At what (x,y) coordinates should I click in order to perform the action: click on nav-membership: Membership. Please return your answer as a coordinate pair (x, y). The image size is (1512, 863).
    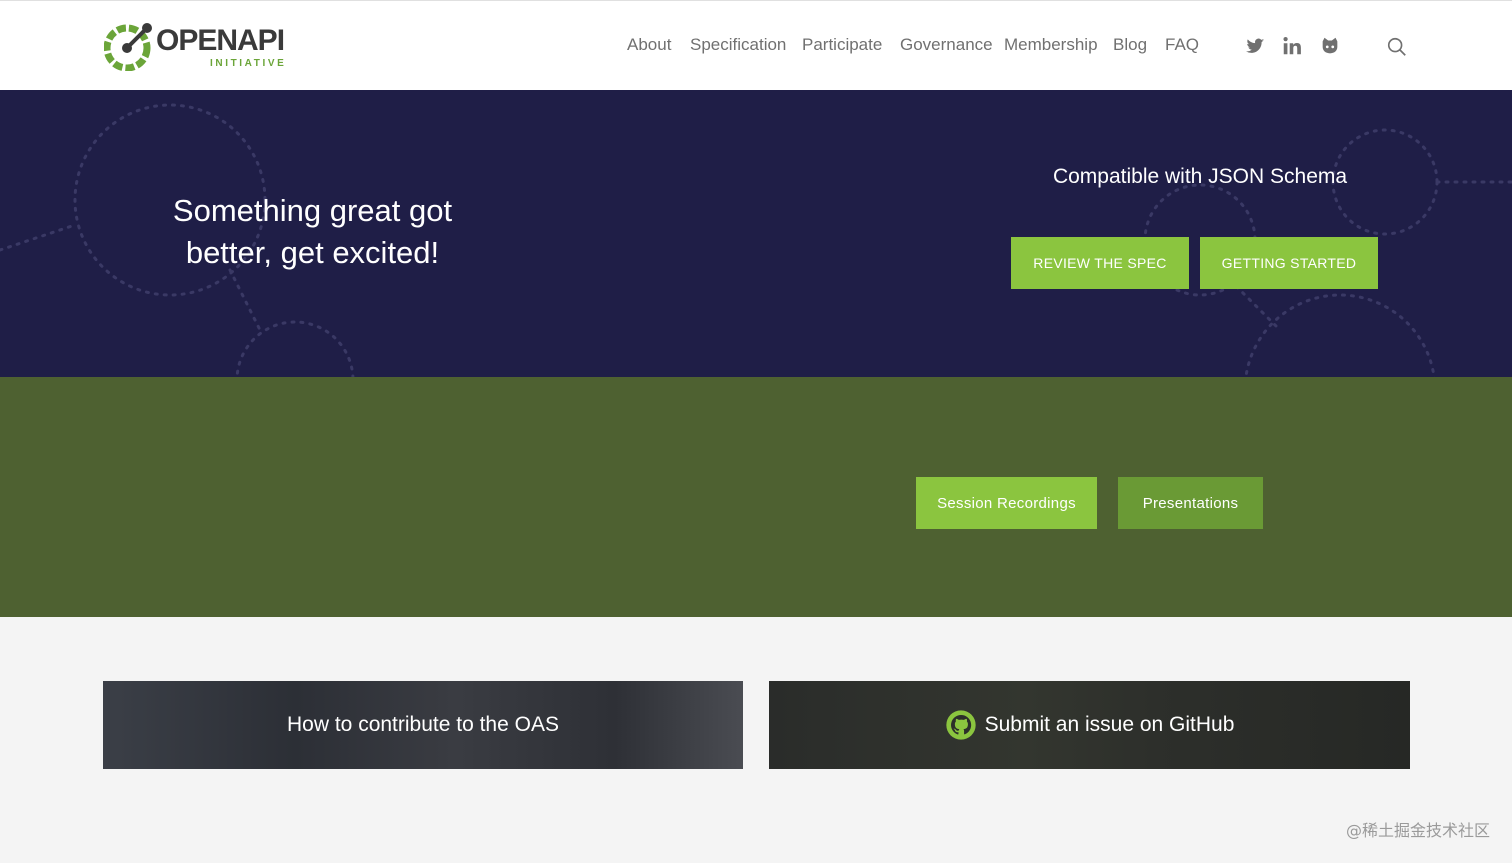
    Looking at the image, I should click on (1051, 45).